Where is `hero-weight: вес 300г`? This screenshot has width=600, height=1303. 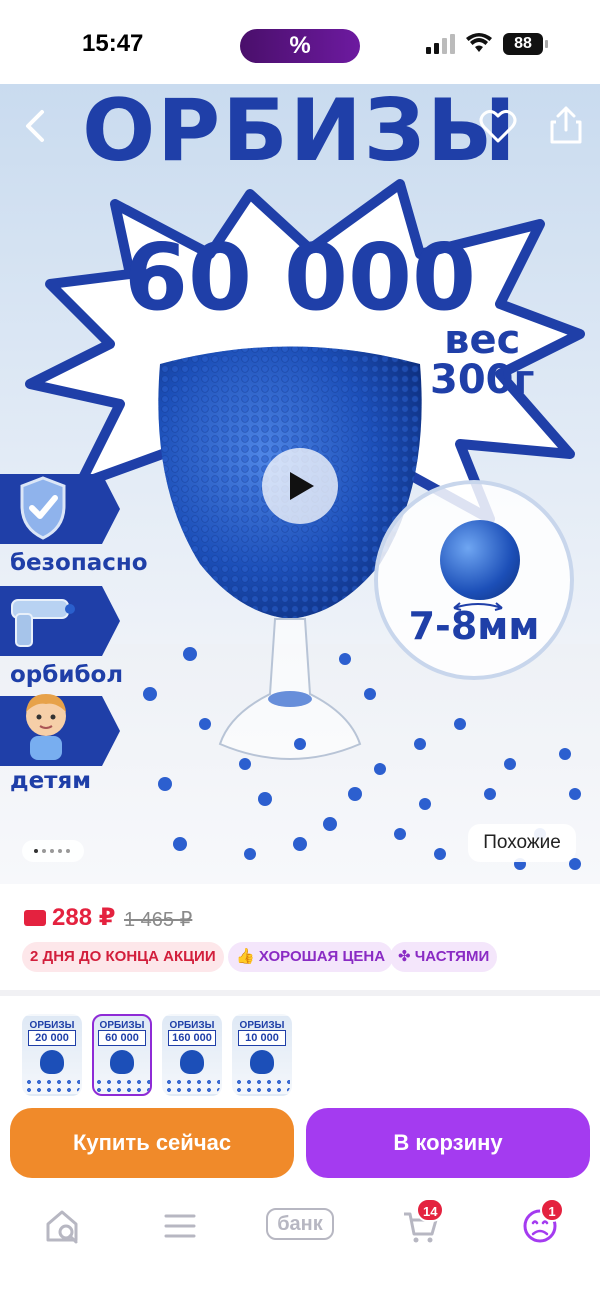
hero-weight: вес 300г is located at coordinates (482, 360).